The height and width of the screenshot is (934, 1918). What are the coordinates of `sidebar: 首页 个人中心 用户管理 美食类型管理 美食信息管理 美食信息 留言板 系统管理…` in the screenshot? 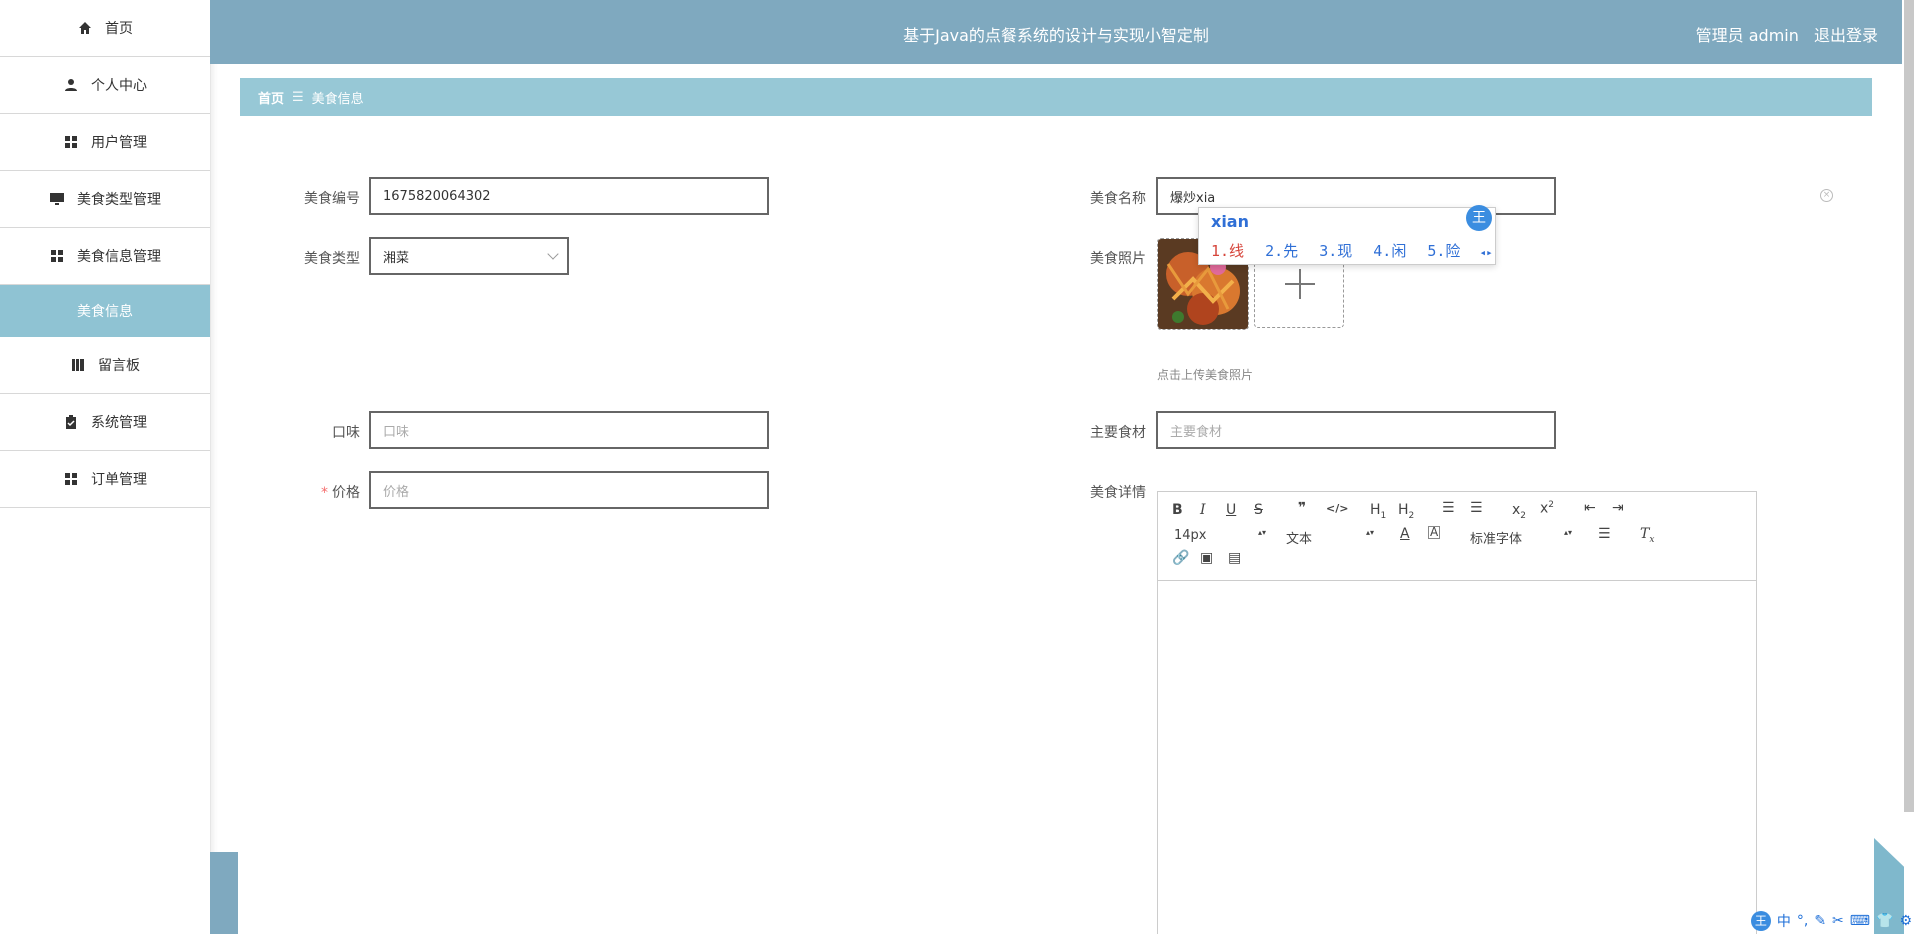 It's located at (105, 467).